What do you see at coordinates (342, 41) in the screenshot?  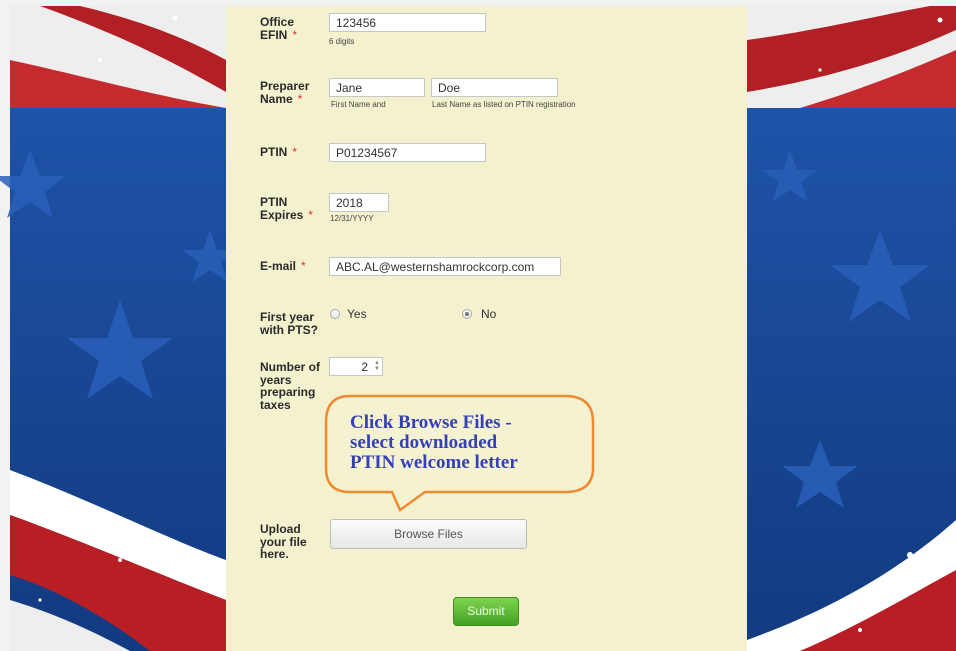 I see `office-efin-hint: 6 digits` at bounding box center [342, 41].